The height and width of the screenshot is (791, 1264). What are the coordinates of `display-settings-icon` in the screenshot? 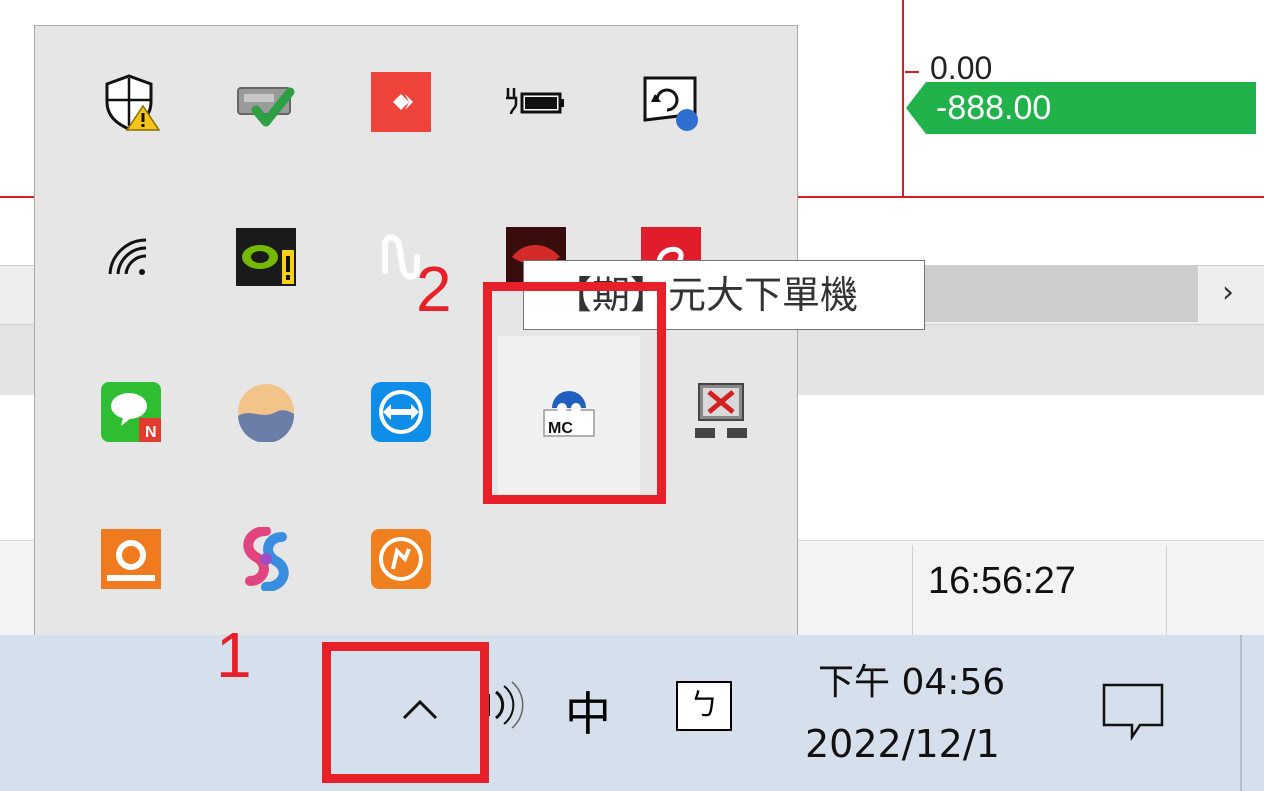 It's located at (671, 102).